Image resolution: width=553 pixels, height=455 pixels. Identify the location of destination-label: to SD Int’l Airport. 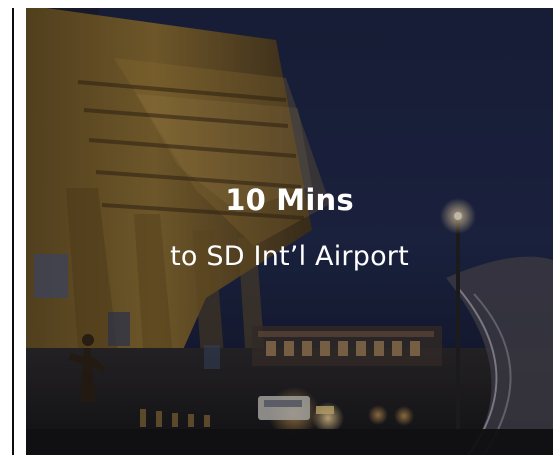
(289, 257).